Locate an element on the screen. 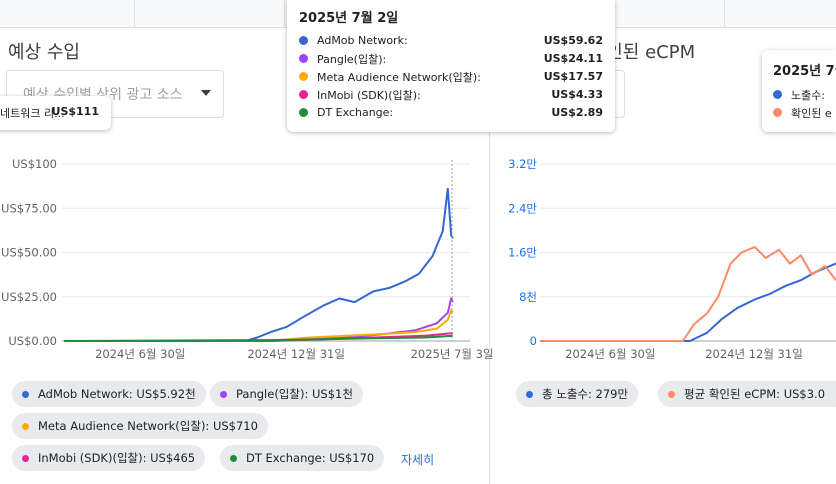  tooltip-row-name: AdMob Network: is located at coordinates (362, 40).